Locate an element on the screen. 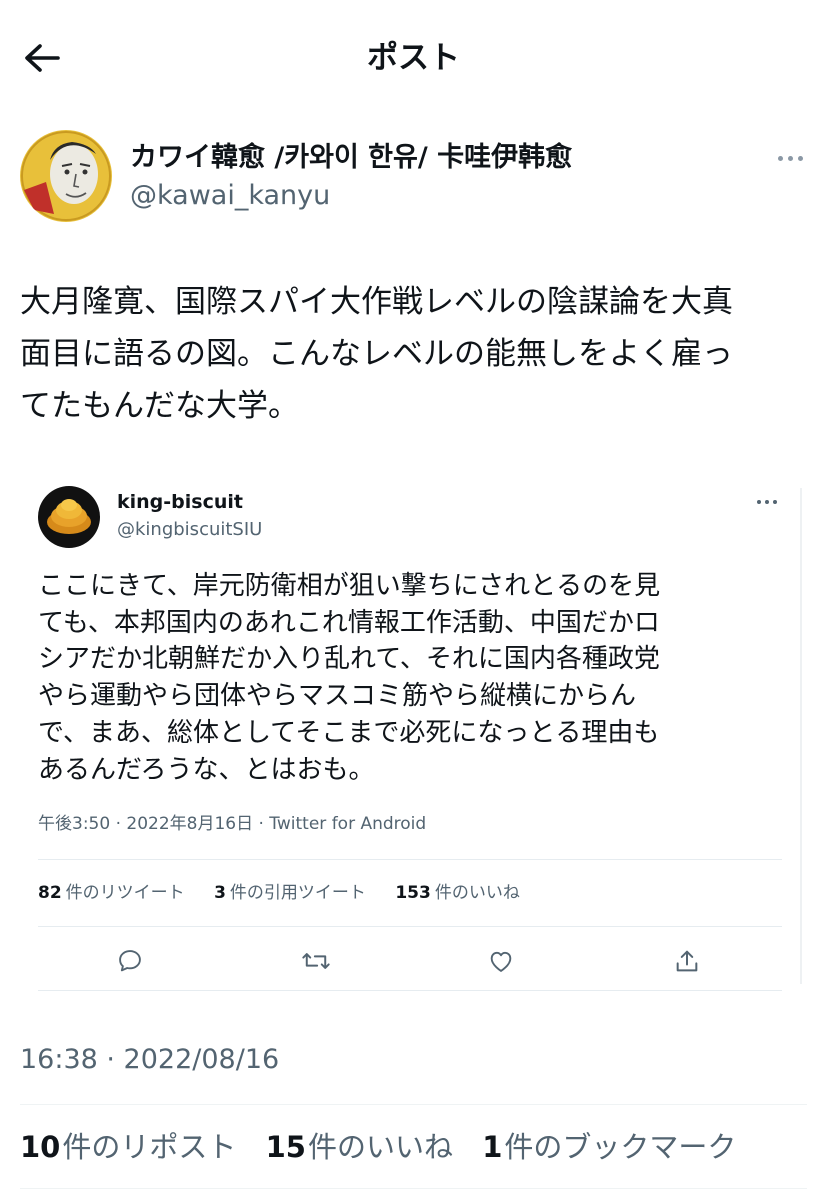 This screenshot has width=827, height=1200. embedded-text-line: ここにきて、岸元防衛相が狙い撃ちにされとるのを見 is located at coordinates (349, 586).